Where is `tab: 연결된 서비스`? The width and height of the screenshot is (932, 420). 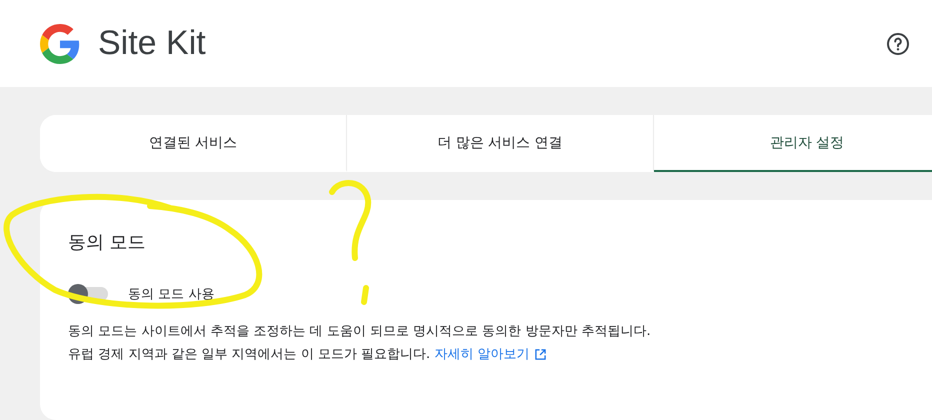
tab: 연결된 서비스 is located at coordinates (193, 143).